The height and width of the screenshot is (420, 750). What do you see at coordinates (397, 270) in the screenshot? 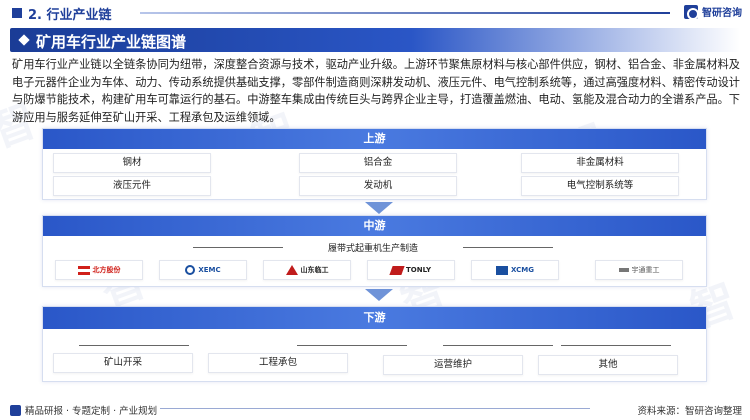
I see `tonly-logo-icon` at bounding box center [397, 270].